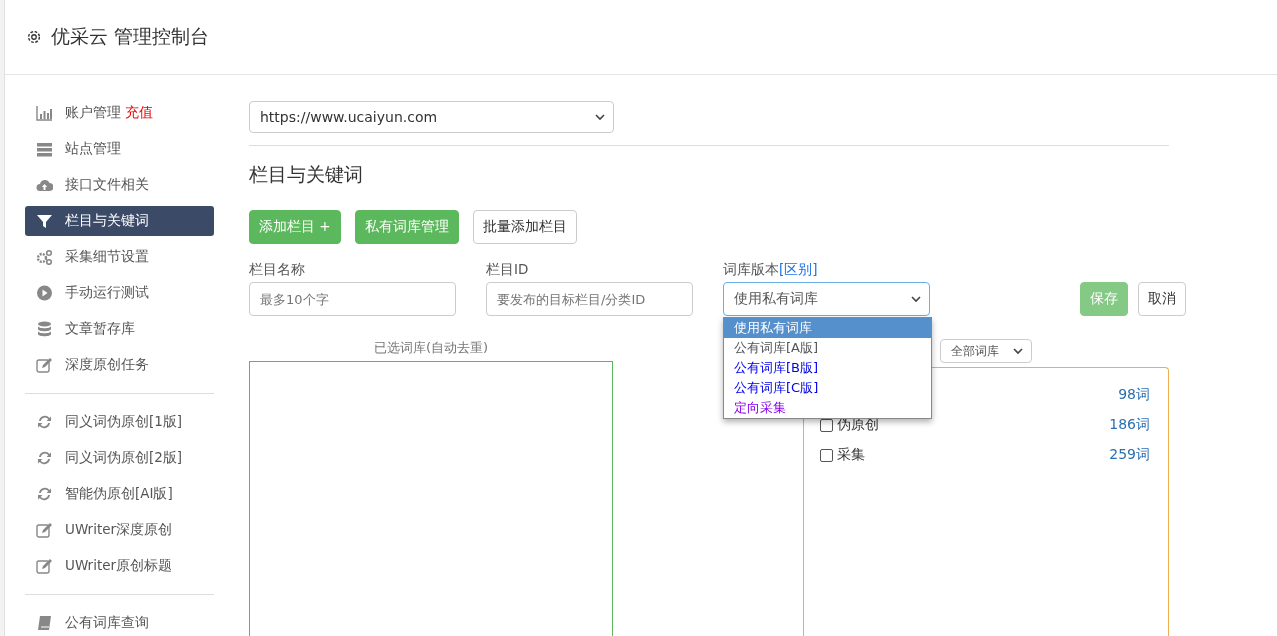 This screenshot has height=636, width=1277. Describe the element at coordinates (119, 185) in the screenshot. I see `sidebar-item: 接口文件相关` at that location.